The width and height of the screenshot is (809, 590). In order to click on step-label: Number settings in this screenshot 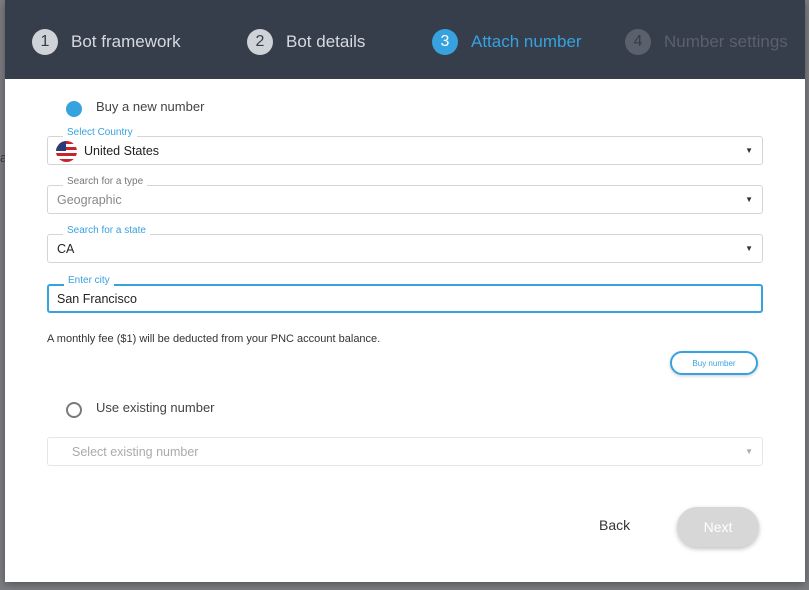, I will do `click(726, 41)`.